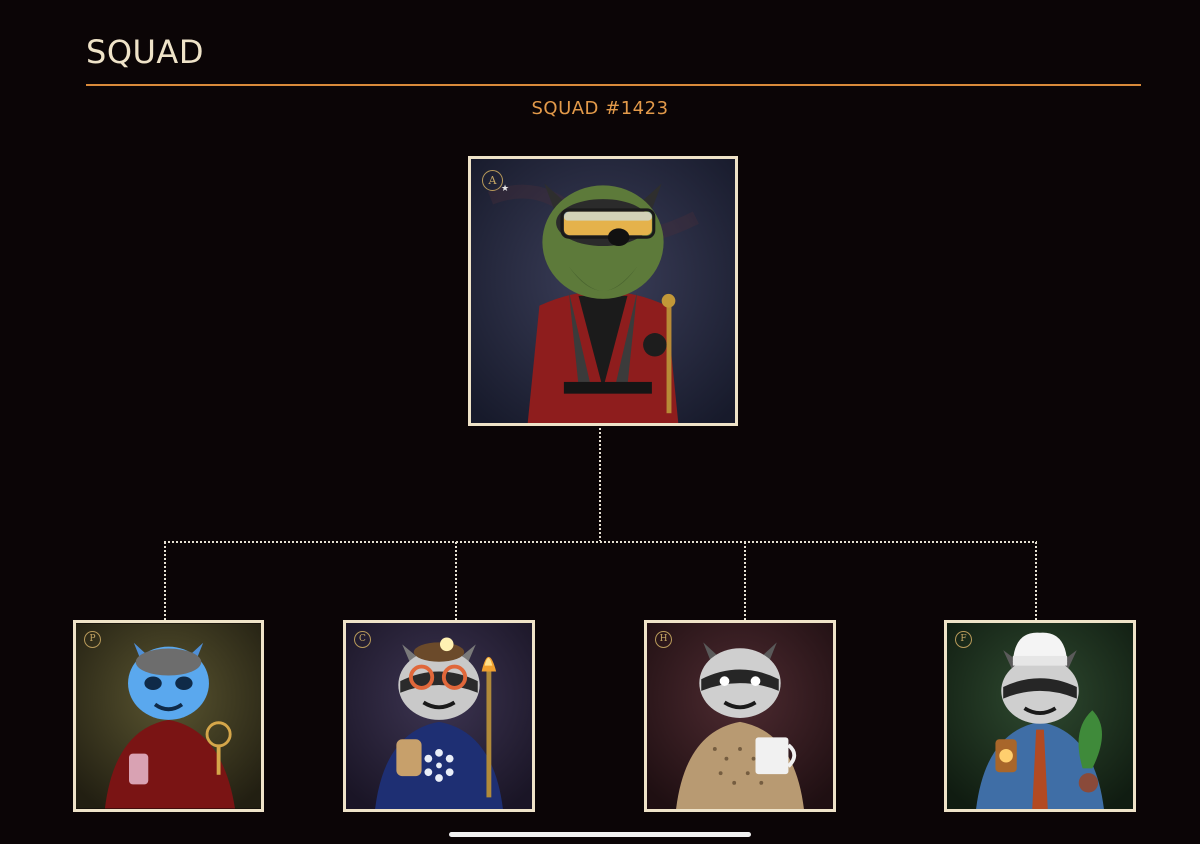 Image resolution: width=1200 pixels, height=844 pixels. What do you see at coordinates (600, 108) in the screenshot?
I see `squad-id-label: SQUAD #1423` at bounding box center [600, 108].